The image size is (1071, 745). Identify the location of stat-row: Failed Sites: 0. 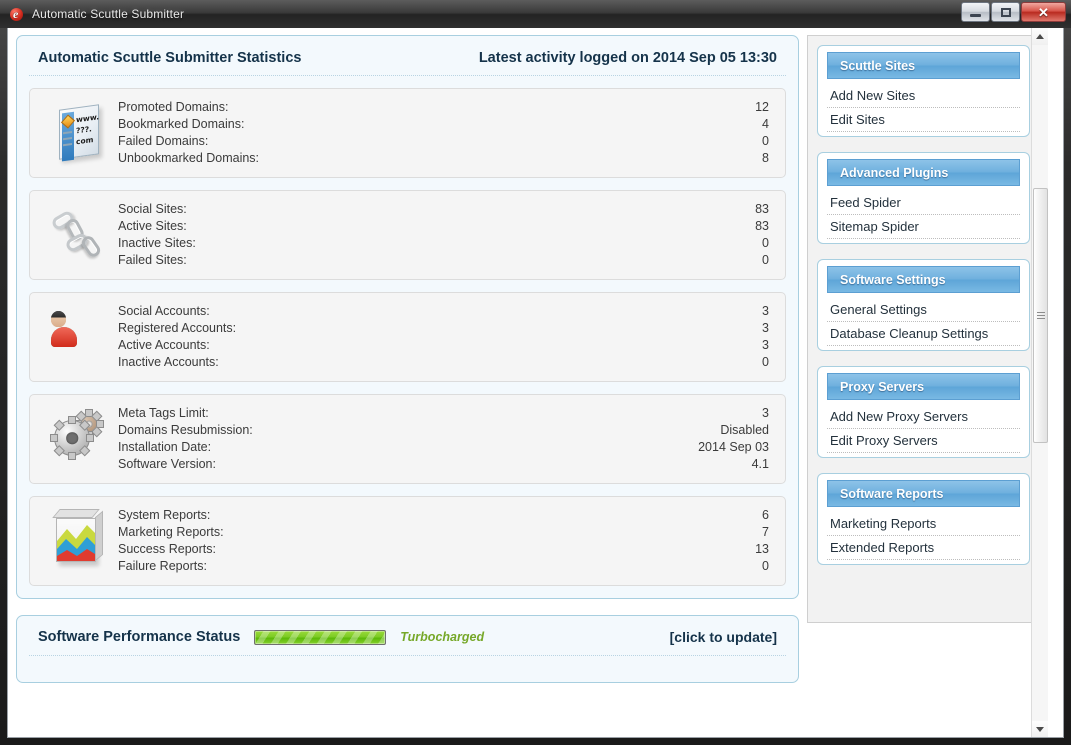
(443, 260).